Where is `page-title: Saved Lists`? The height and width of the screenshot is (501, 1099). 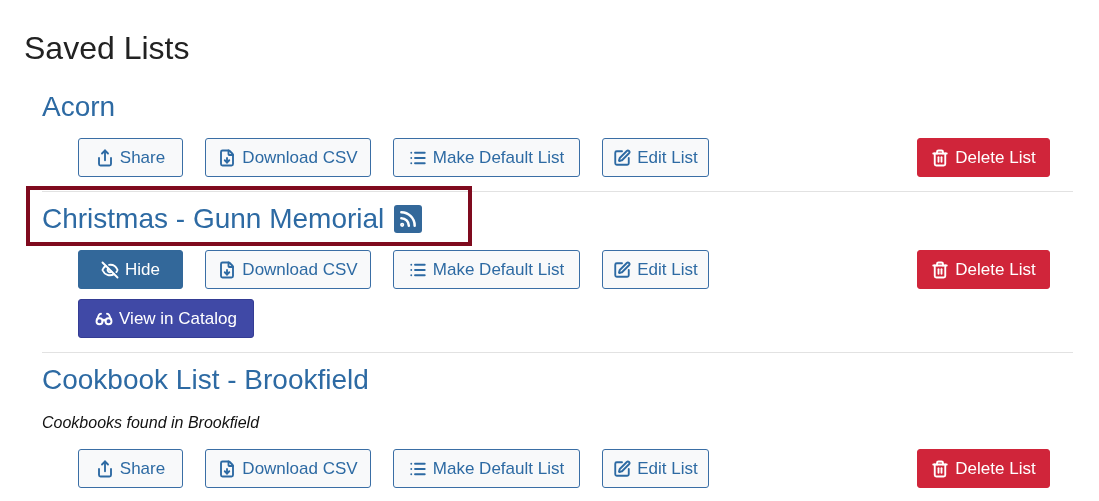
page-title: Saved Lists is located at coordinates (107, 48).